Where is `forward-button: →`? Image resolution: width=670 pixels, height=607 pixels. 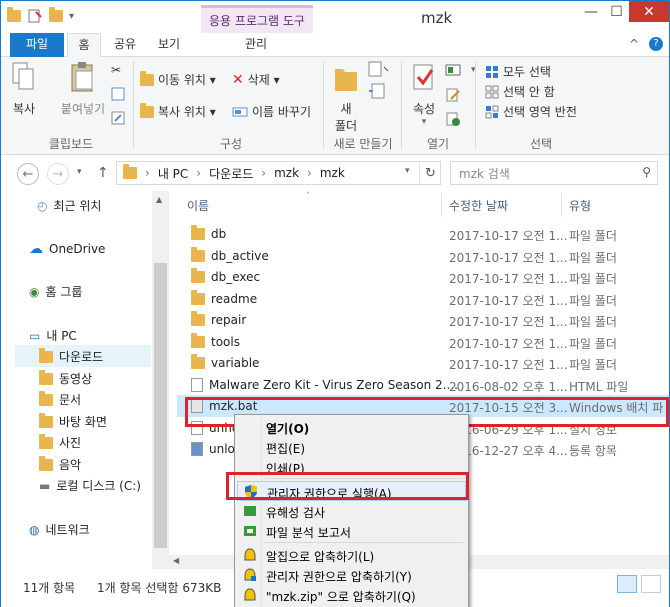 forward-button: → is located at coordinates (58, 174).